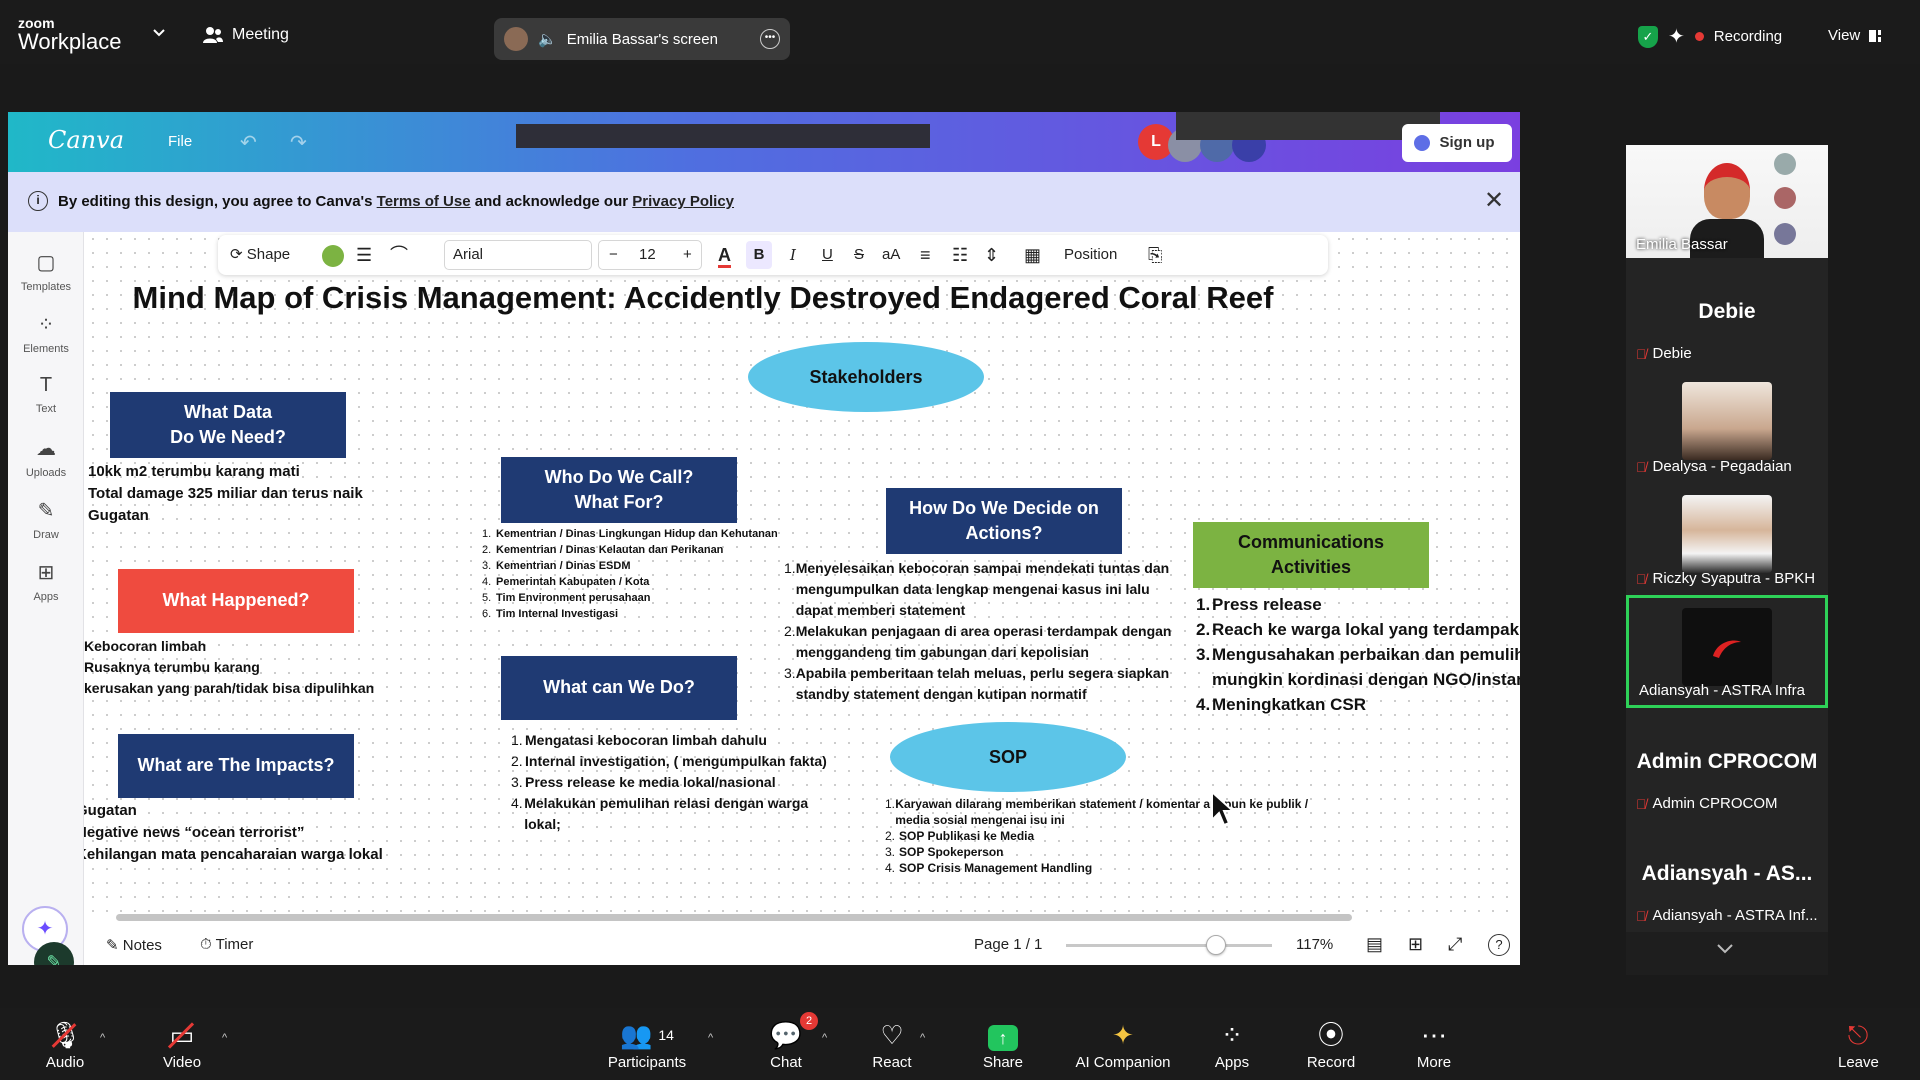  Describe the element at coordinates (859, 255) in the screenshot. I see `strikethrough-icon: S` at that location.